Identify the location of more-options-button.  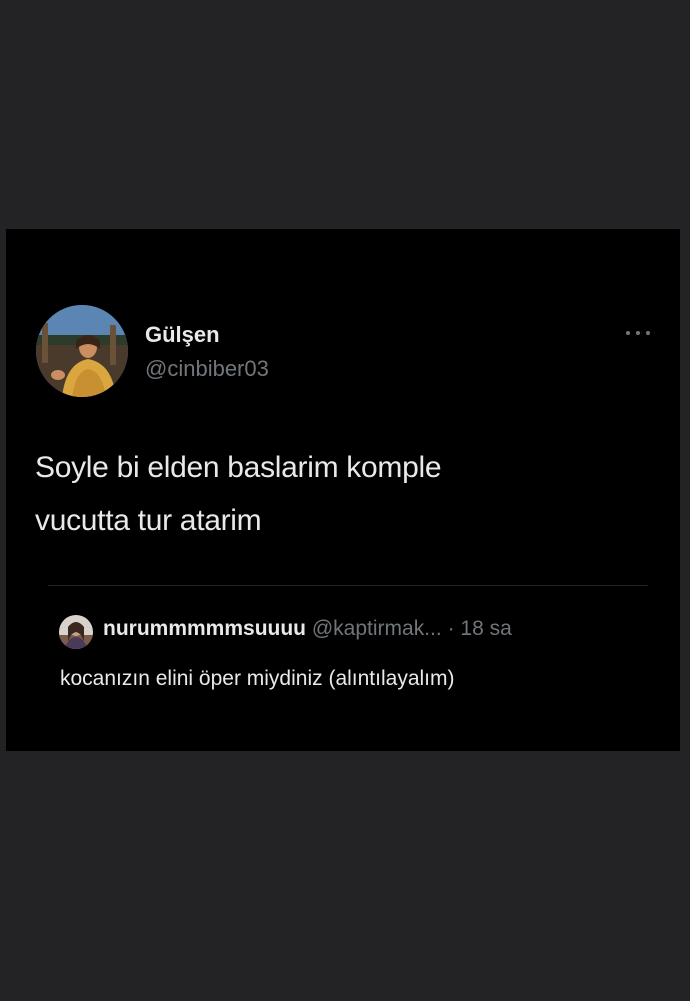
(638, 333).